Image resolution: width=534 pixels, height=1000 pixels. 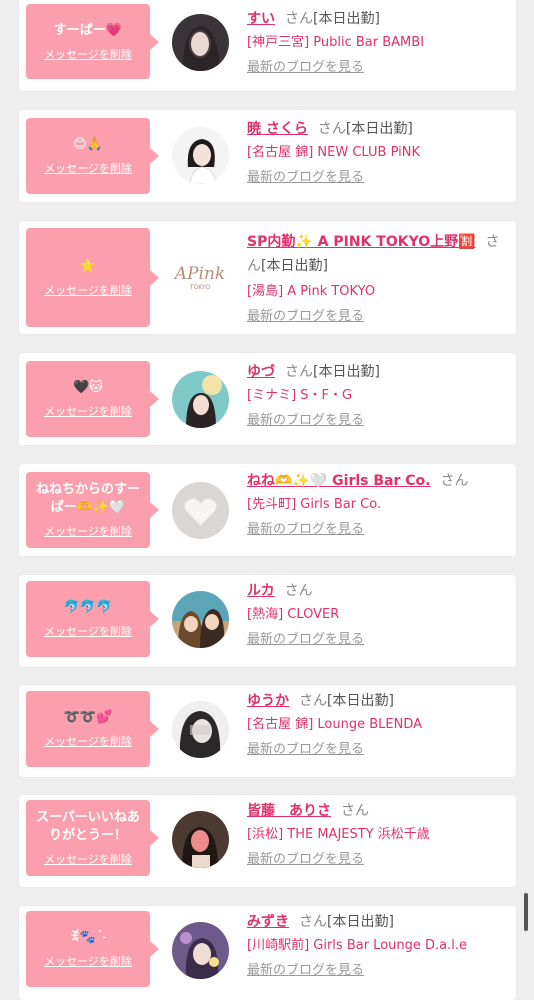 I want to click on name-line: 暁 さくら さん[本日出勤], so click(x=377, y=129).